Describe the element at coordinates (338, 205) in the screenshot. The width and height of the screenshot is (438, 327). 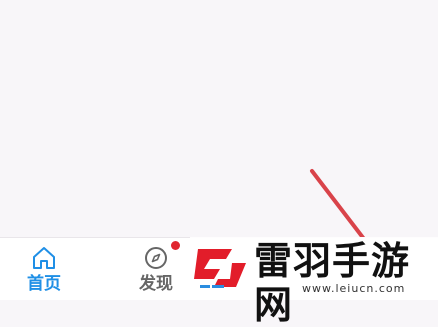
I see `annotation-arrow` at that location.